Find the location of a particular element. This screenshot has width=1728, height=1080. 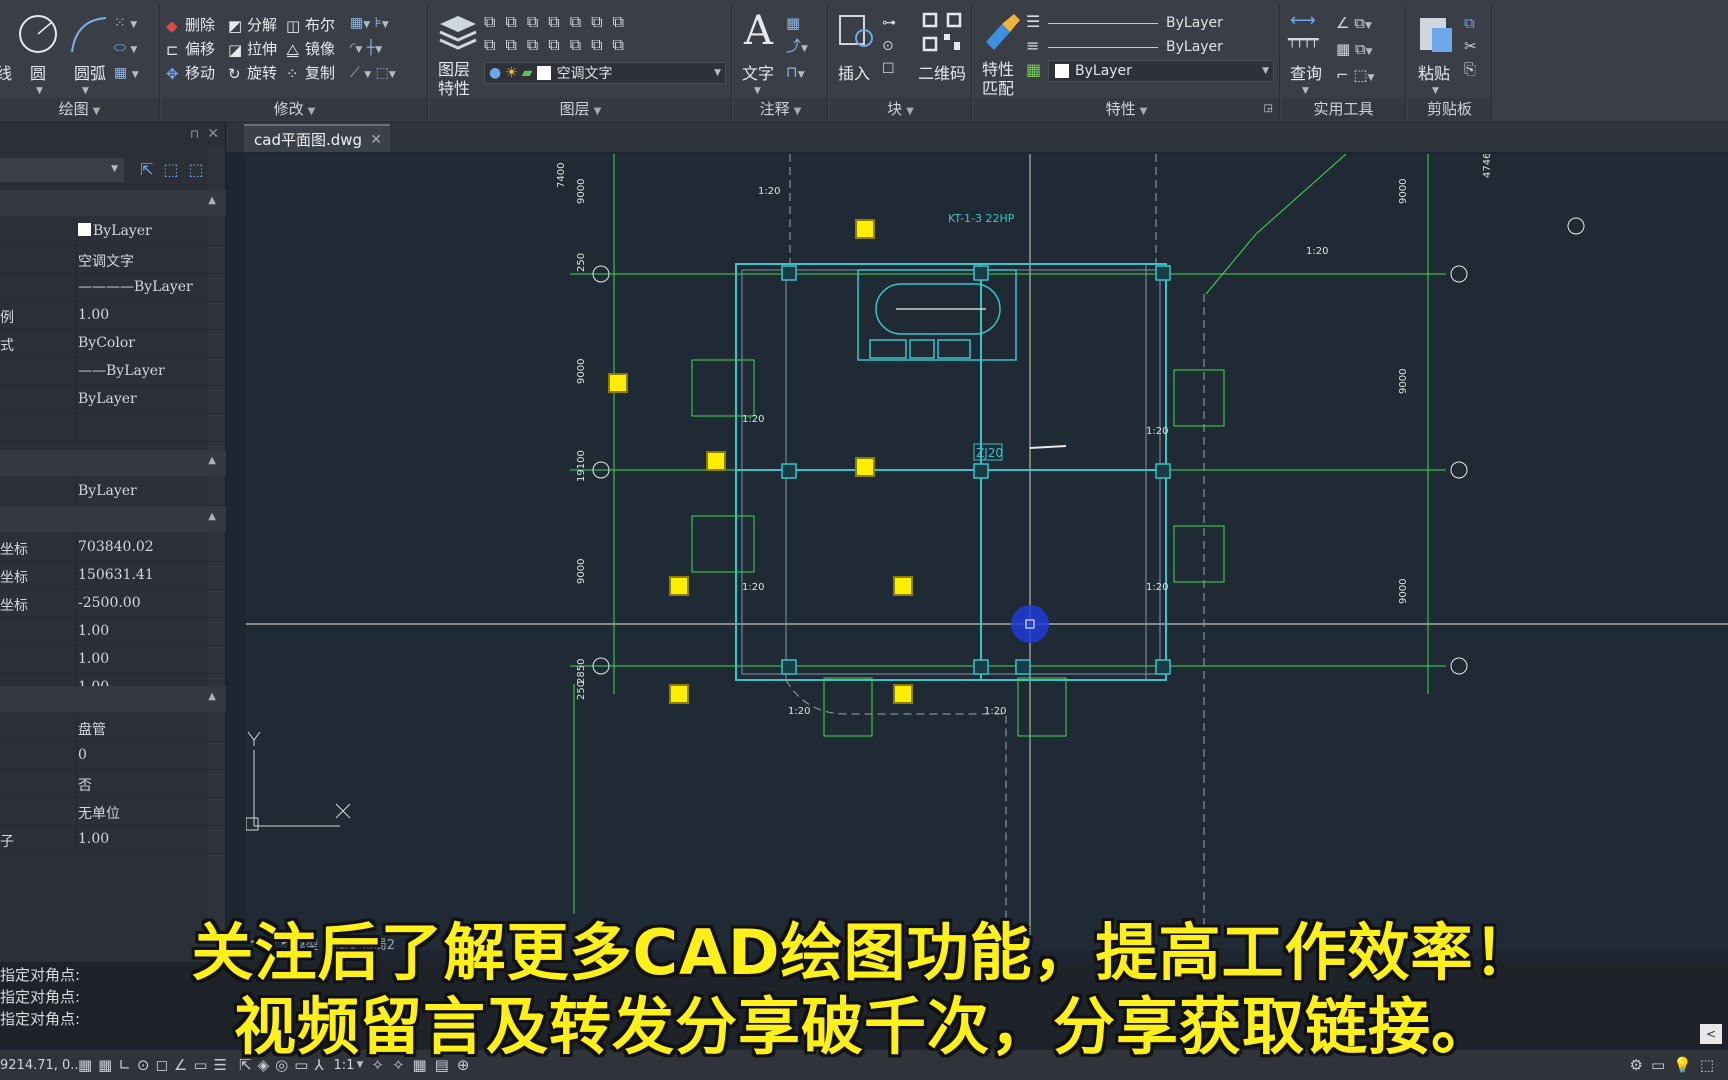

paste-button: 粘贴 is located at coordinates (1434, 72).